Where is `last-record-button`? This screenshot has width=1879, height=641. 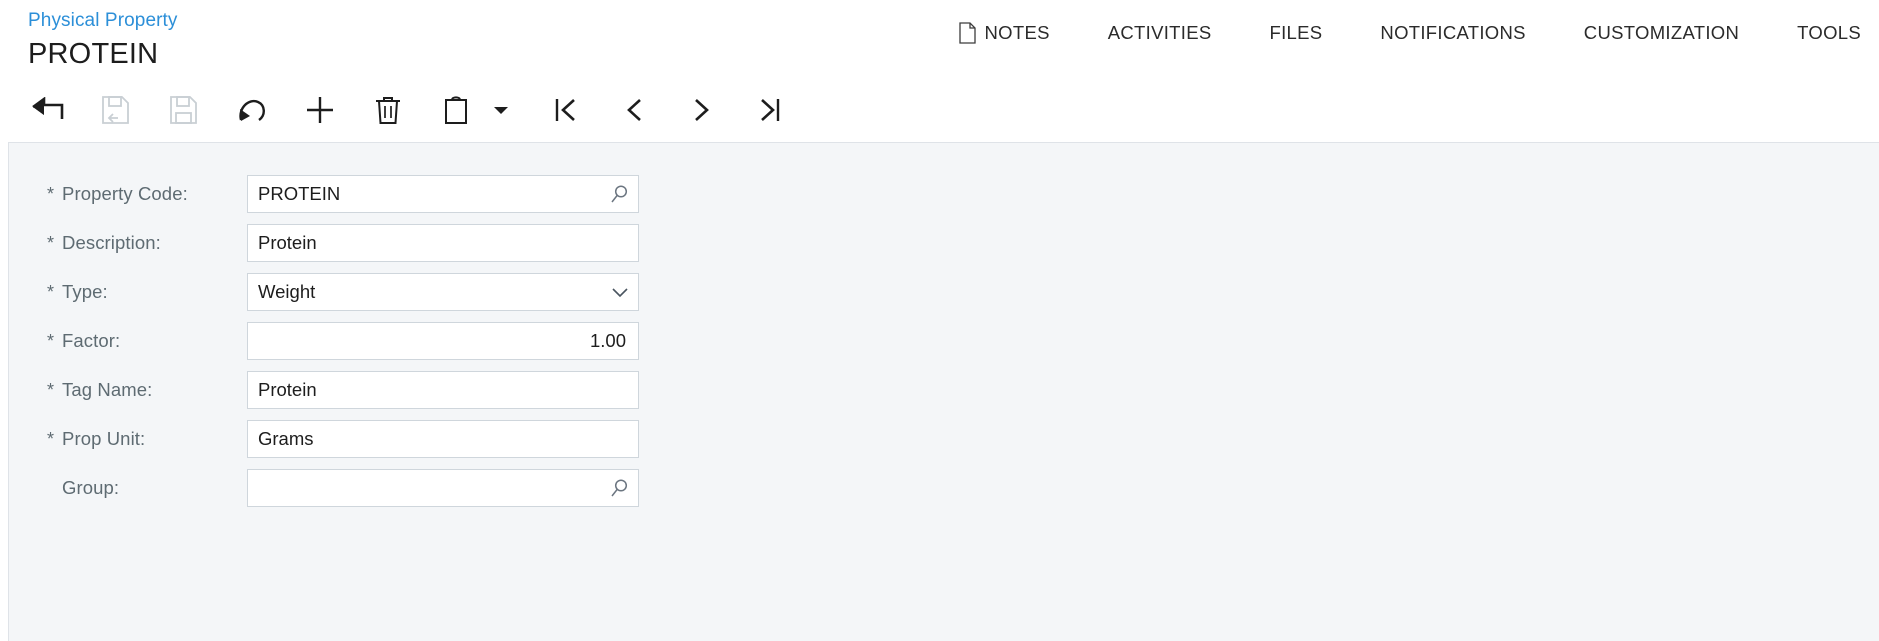
last-record-button is located at coordinates (770, 110).